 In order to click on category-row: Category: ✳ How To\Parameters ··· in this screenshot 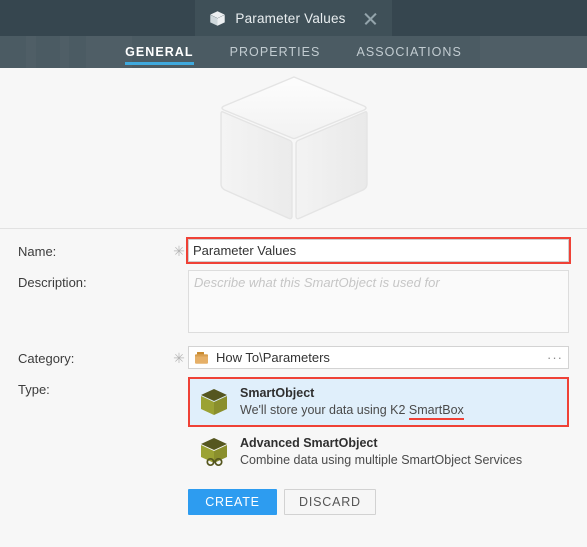, I will do `click(293, 357)`.